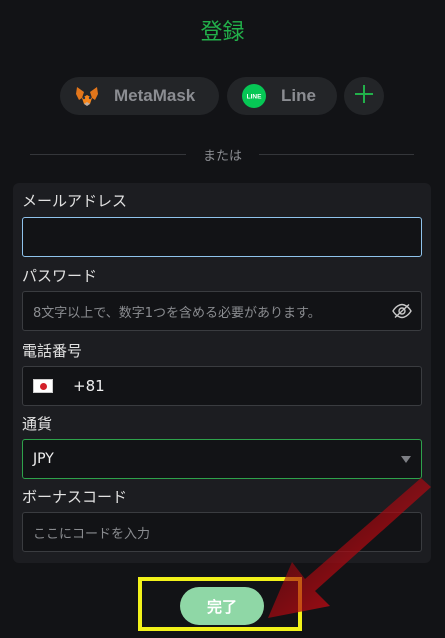 The image size is (445, 638). I want to click on divider-right, so click(336, 154).